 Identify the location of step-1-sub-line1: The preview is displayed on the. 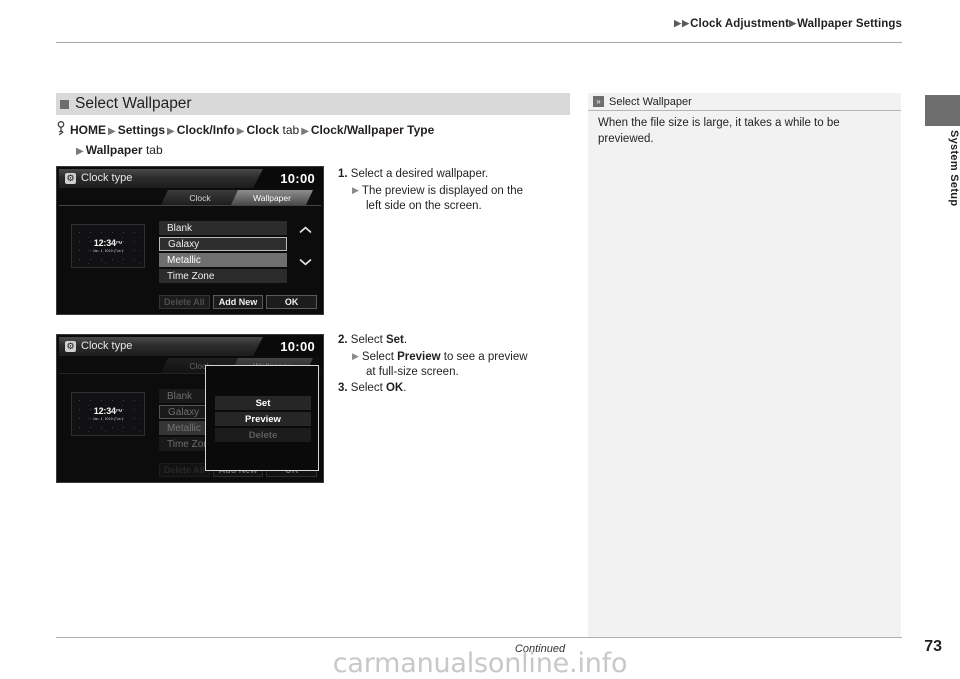
(442, 190).